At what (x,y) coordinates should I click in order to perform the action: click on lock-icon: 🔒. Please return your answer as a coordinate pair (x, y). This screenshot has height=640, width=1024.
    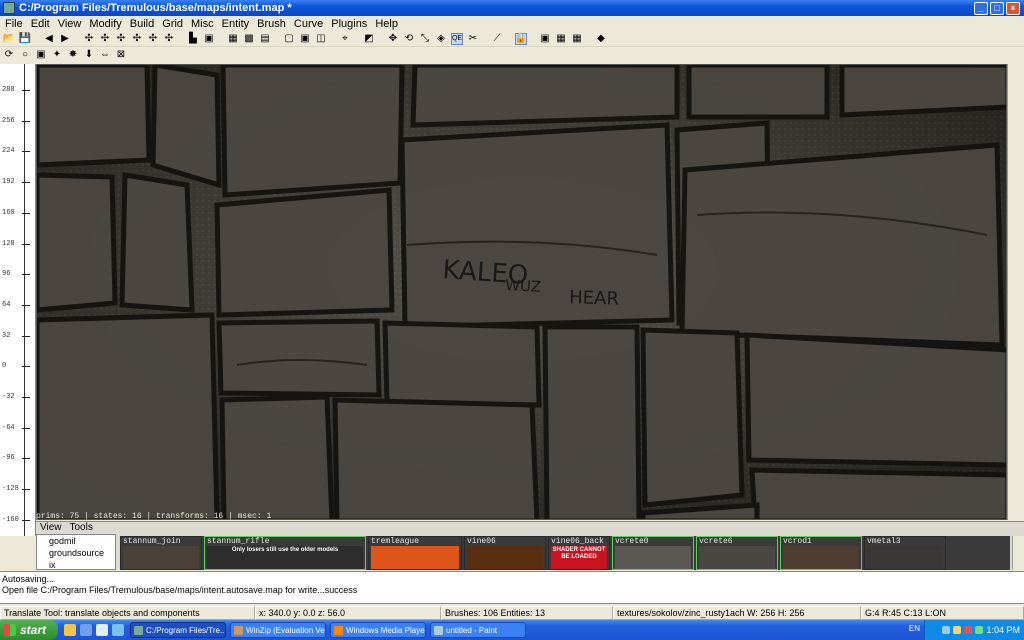
    Looking at the image, I should click on (521, 38).